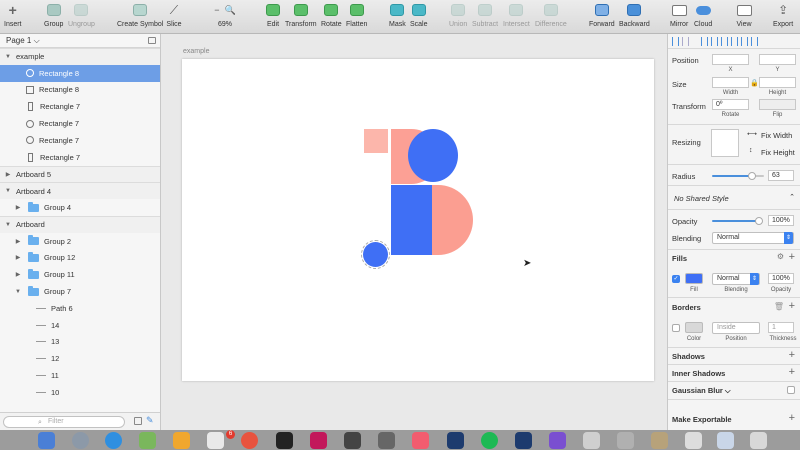 The width and height of the screenshot is (800, 450). What do you see at coordinates (634, 18) in the screenshot?
I see `backward-button: Backward` at bounding box center [634, 18].